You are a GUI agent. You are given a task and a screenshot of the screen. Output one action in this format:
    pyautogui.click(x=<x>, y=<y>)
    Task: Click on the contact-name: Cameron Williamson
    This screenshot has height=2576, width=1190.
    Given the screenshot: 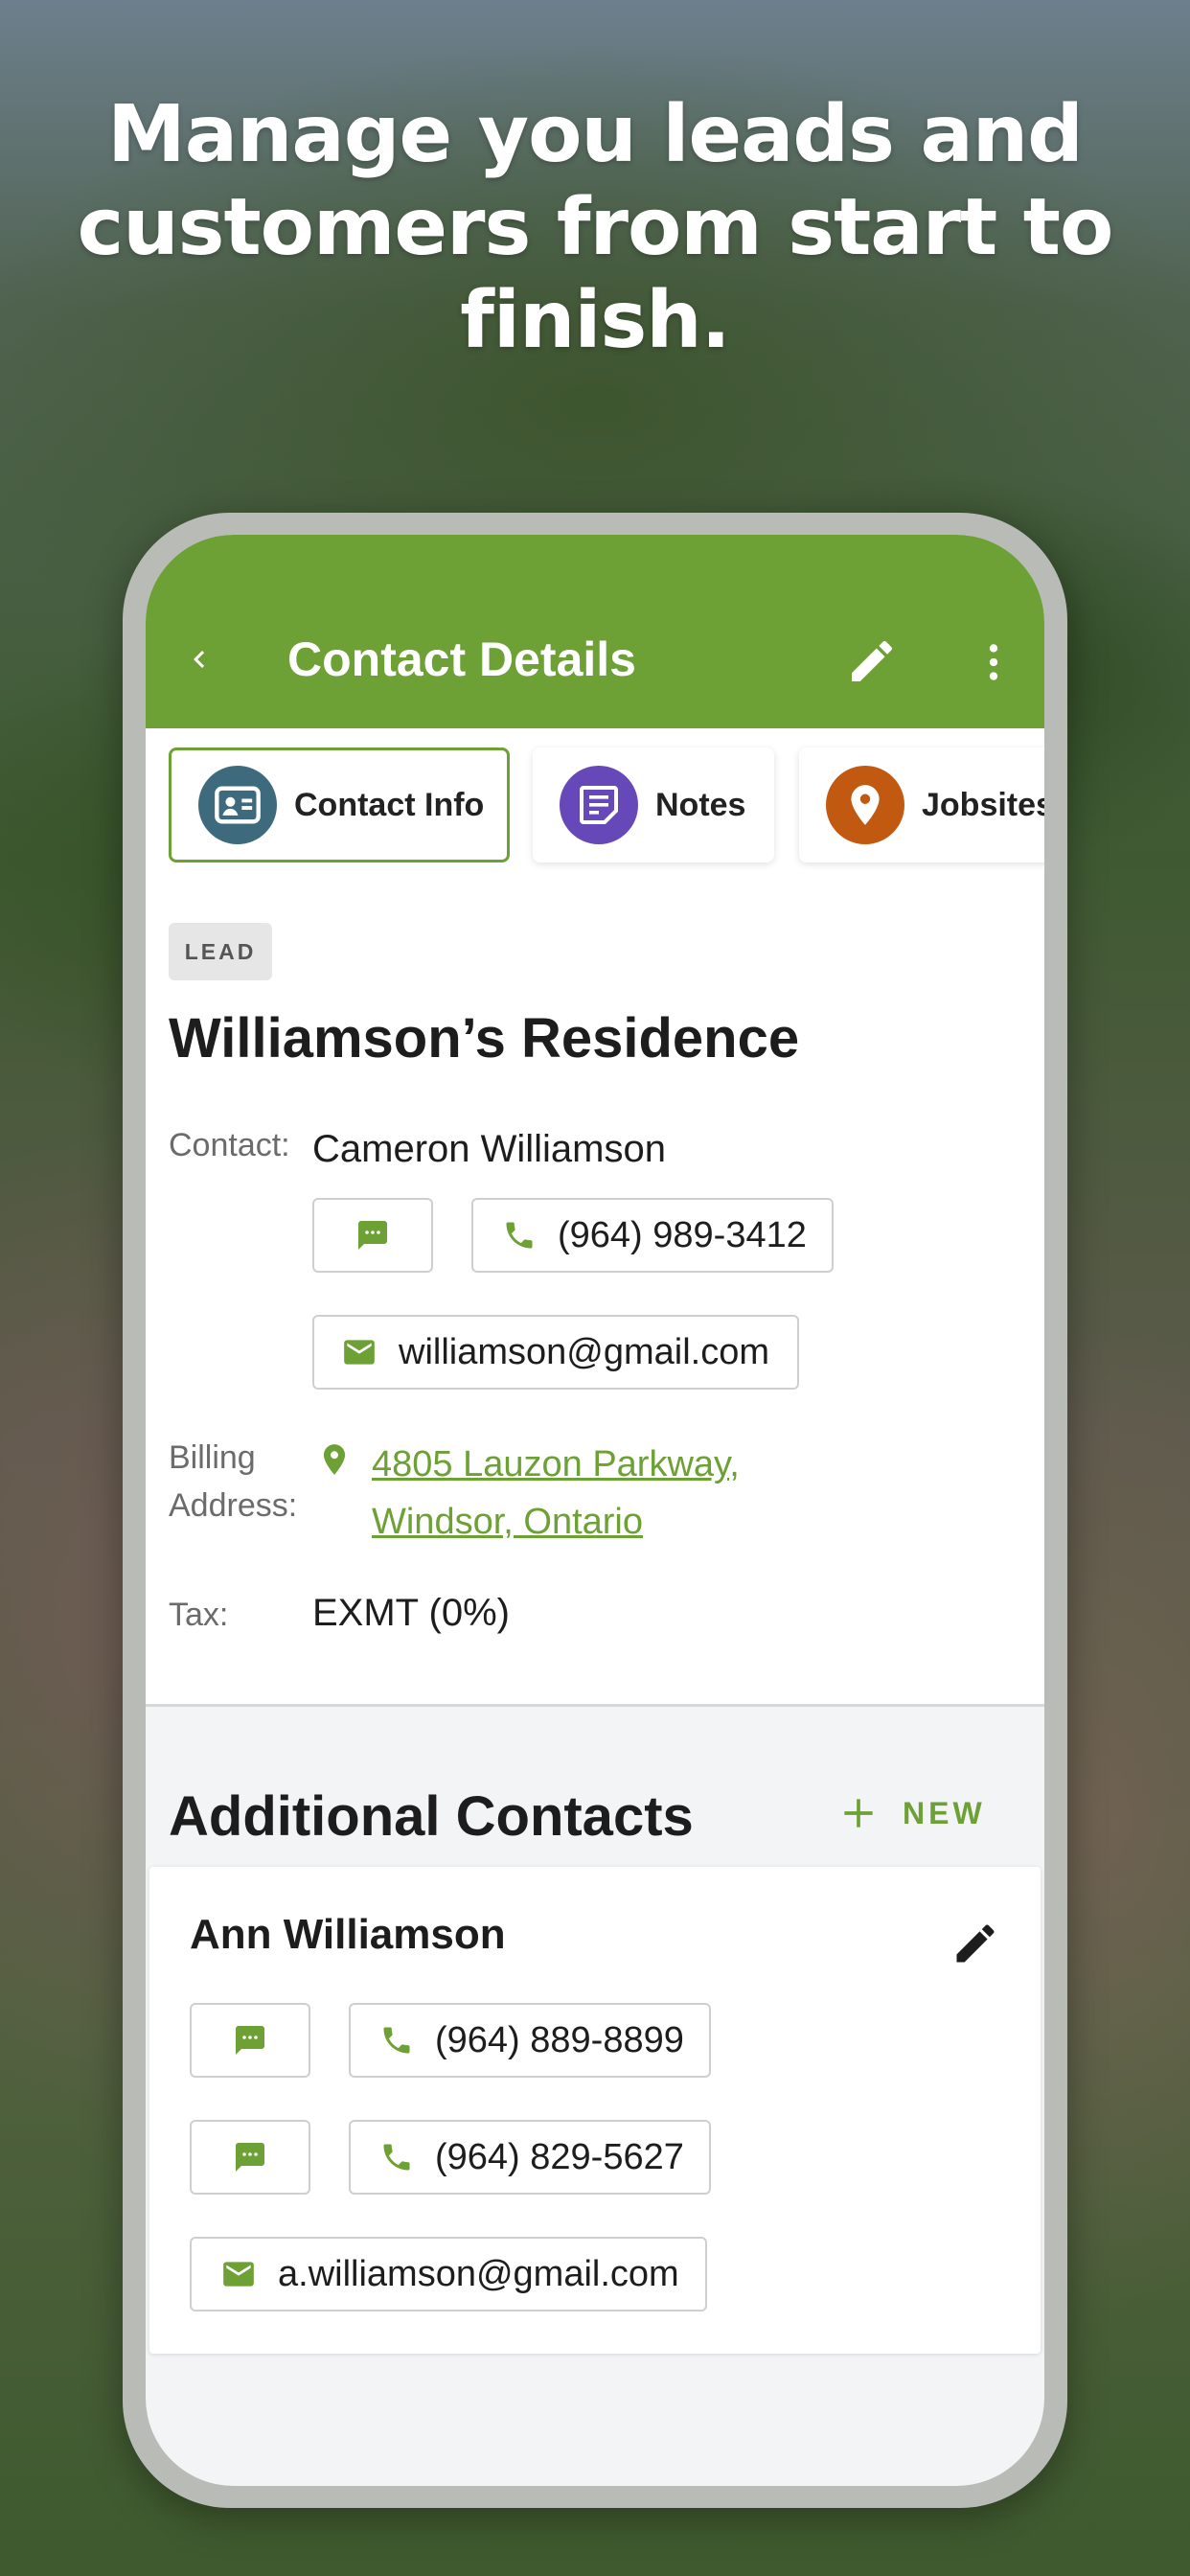 What is the action you would take?
    pyautogui.click(x=489, y=1149)
    